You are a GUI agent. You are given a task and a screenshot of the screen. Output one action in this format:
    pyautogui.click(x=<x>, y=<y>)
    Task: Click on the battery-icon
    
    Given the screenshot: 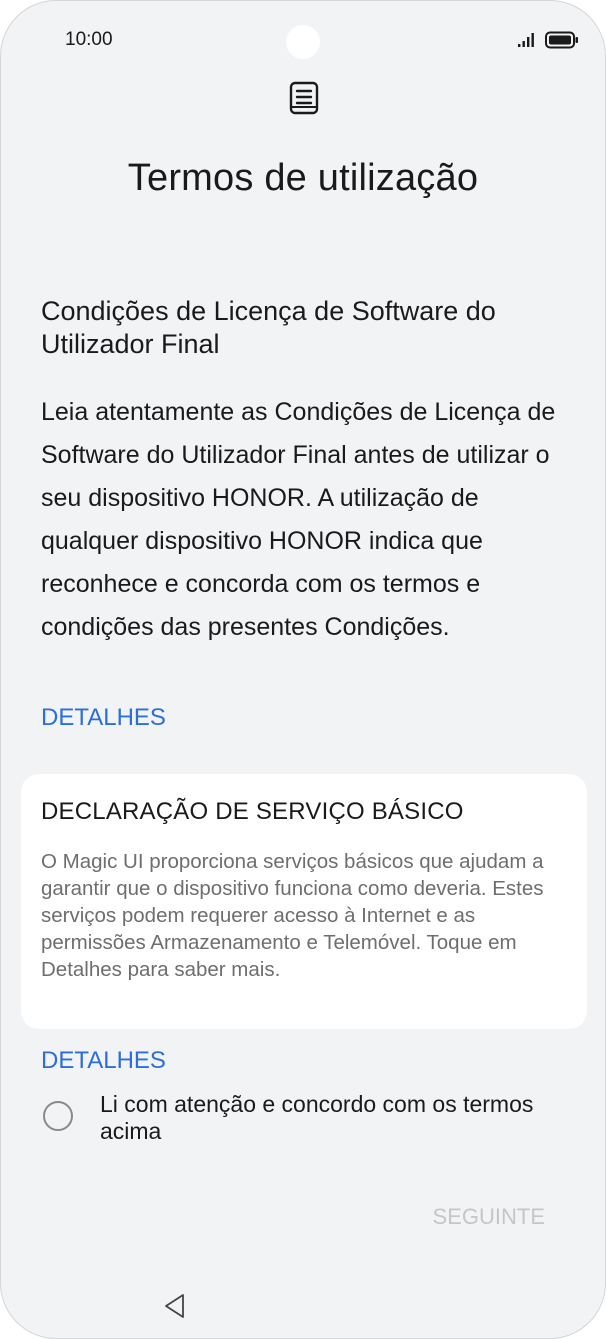 What is the action you would take?
    pyautogui.click(x=561, y=40)
    